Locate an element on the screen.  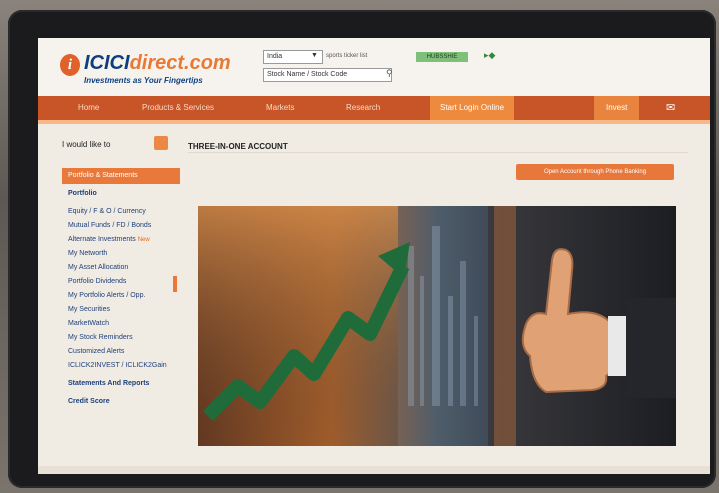
open-account-button: Open Account through Phone Banking is located at coordinates (595, 172).